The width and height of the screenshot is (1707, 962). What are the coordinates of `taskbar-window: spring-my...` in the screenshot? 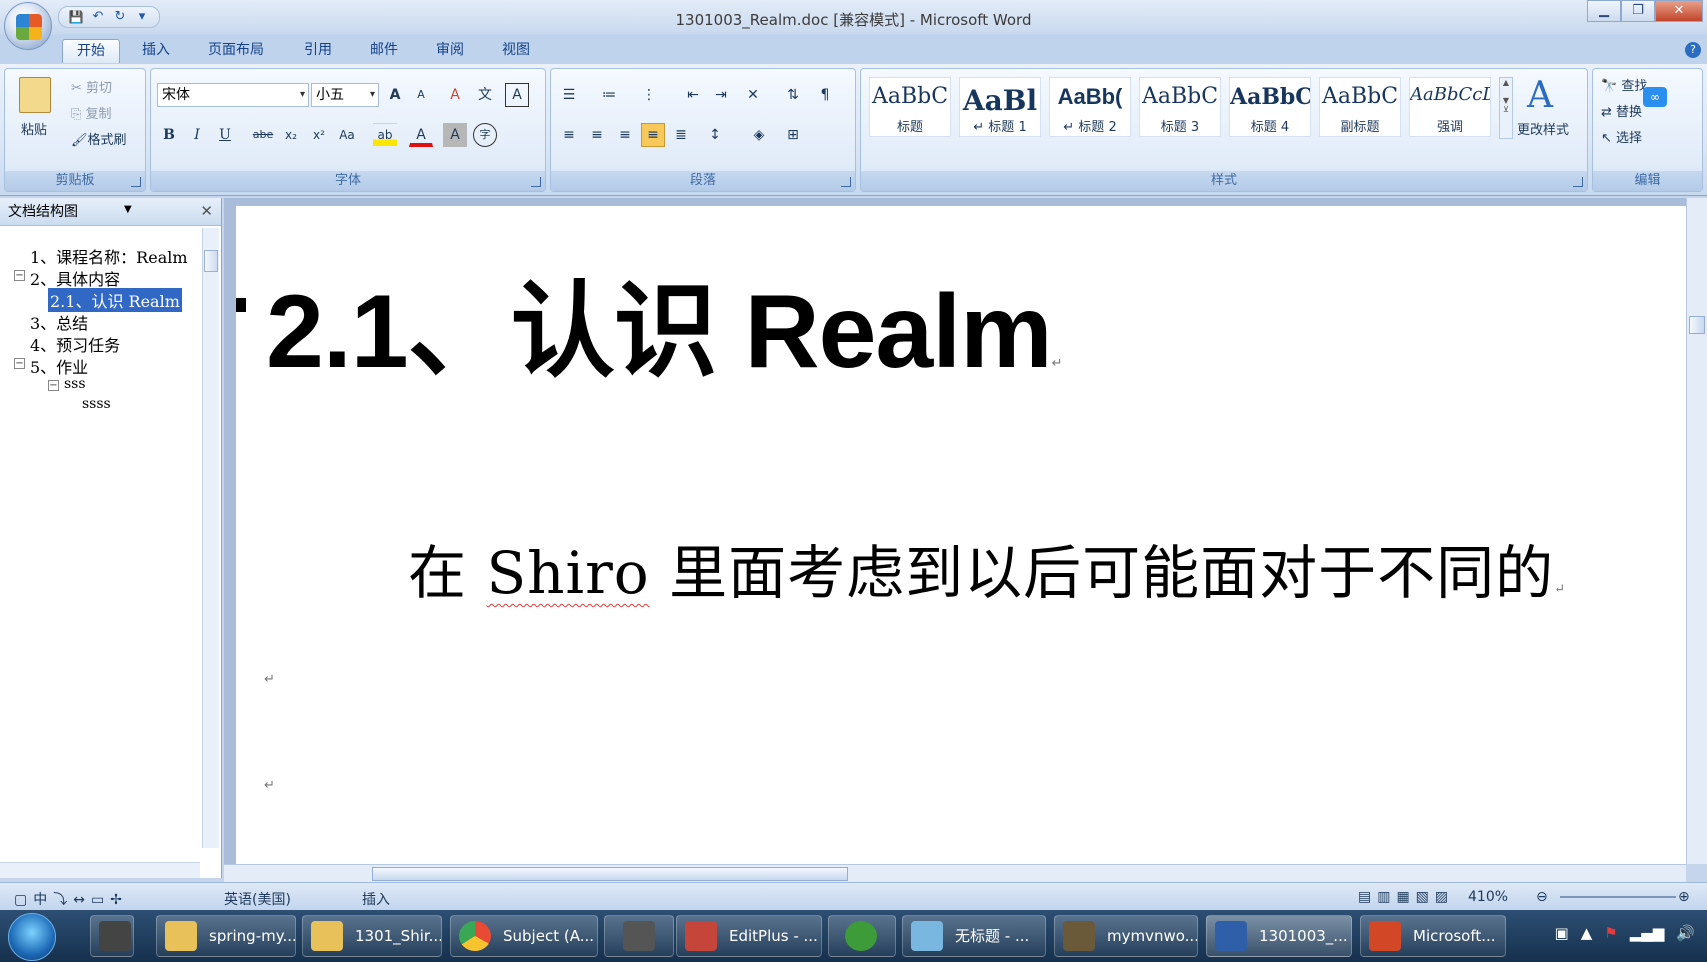 It's located at (226, 936).